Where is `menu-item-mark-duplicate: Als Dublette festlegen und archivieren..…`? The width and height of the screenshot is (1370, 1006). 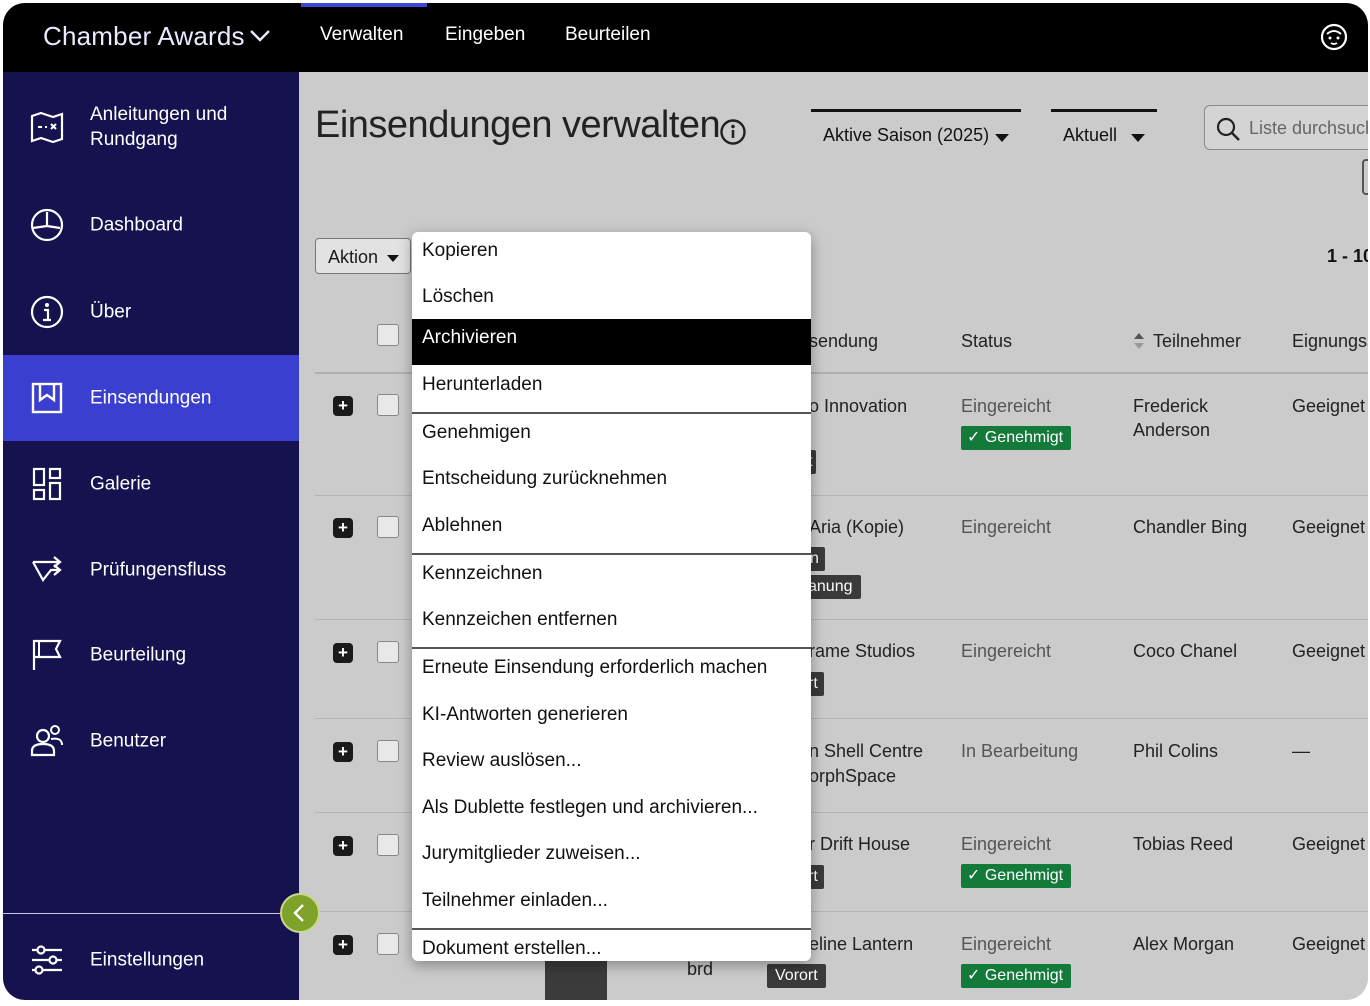 menu-item-mark-duplicate: Als Dublette festlegen und archivieren..… is located at coordinates (611, 812).